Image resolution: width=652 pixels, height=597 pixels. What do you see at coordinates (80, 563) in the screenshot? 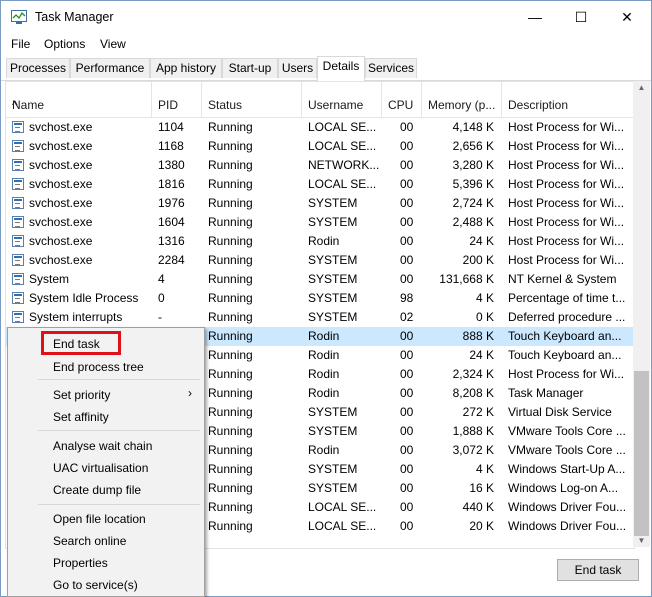
I see `menu-properties: Properties` at bounding box center [80, 563].